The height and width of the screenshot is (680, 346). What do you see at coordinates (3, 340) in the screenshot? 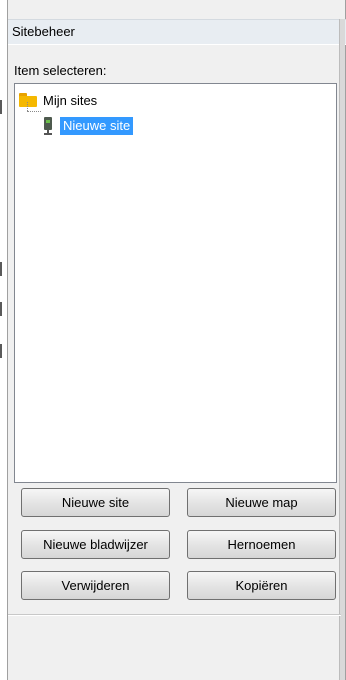
I see `background-window-edge` at bounding box center [3, 340].